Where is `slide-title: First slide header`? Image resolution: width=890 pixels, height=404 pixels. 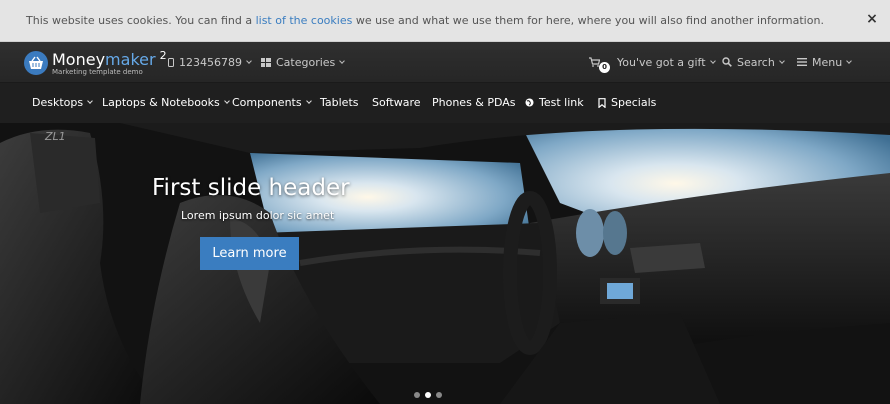 slide-title: First slide header is located at coordinates (251, 188).